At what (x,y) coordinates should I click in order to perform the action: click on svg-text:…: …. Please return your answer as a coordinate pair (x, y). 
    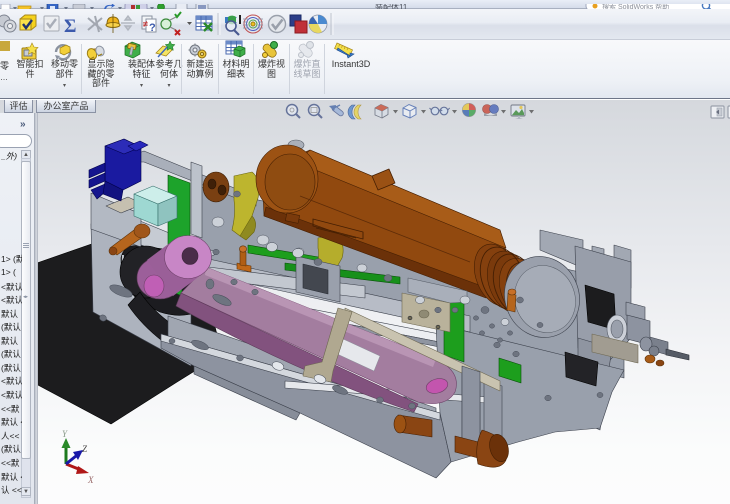
    Looking at the image, I should click on (4, 77).